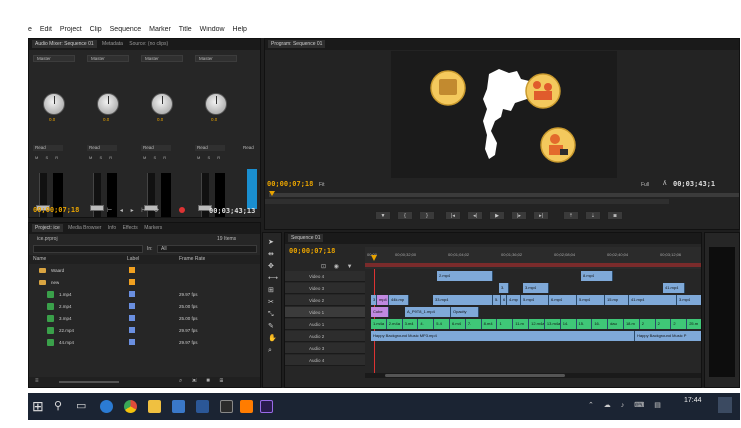 The height and width of the screenshot is (428, 741). What do you see at coordinates (207, 249) in the screenshot?
I see `in-filter-select: All` at bounding box center [207, 249].